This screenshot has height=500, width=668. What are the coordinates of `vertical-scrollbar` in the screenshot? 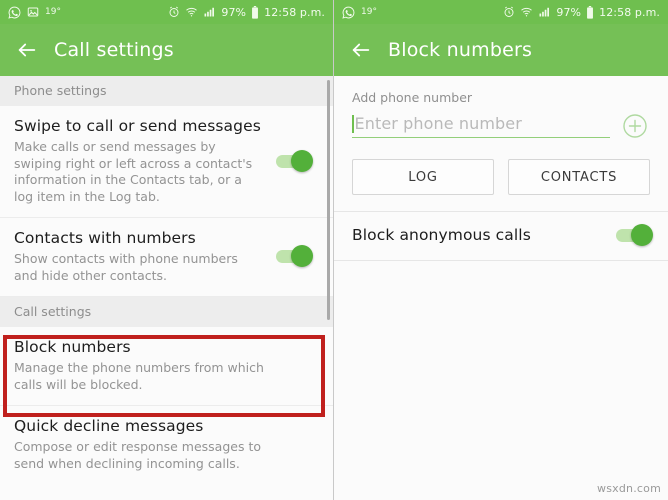 It's located at (328, 200).